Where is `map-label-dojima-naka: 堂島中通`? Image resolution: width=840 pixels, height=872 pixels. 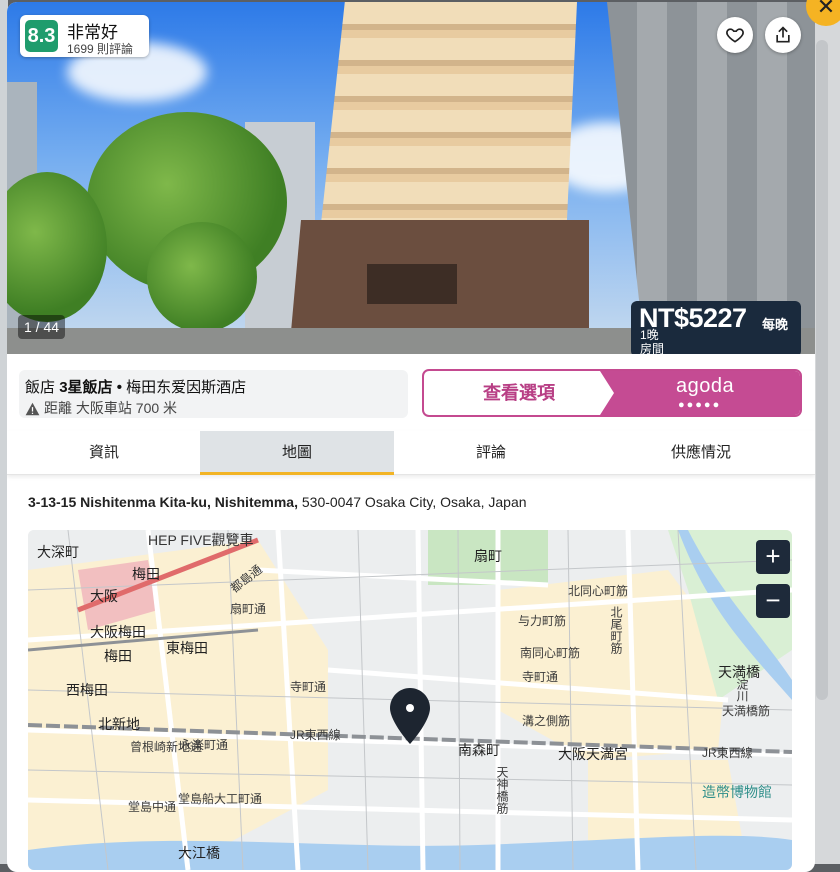 map-label-dojima-naka: 堂島中通 is located at coordinates (152, 807).